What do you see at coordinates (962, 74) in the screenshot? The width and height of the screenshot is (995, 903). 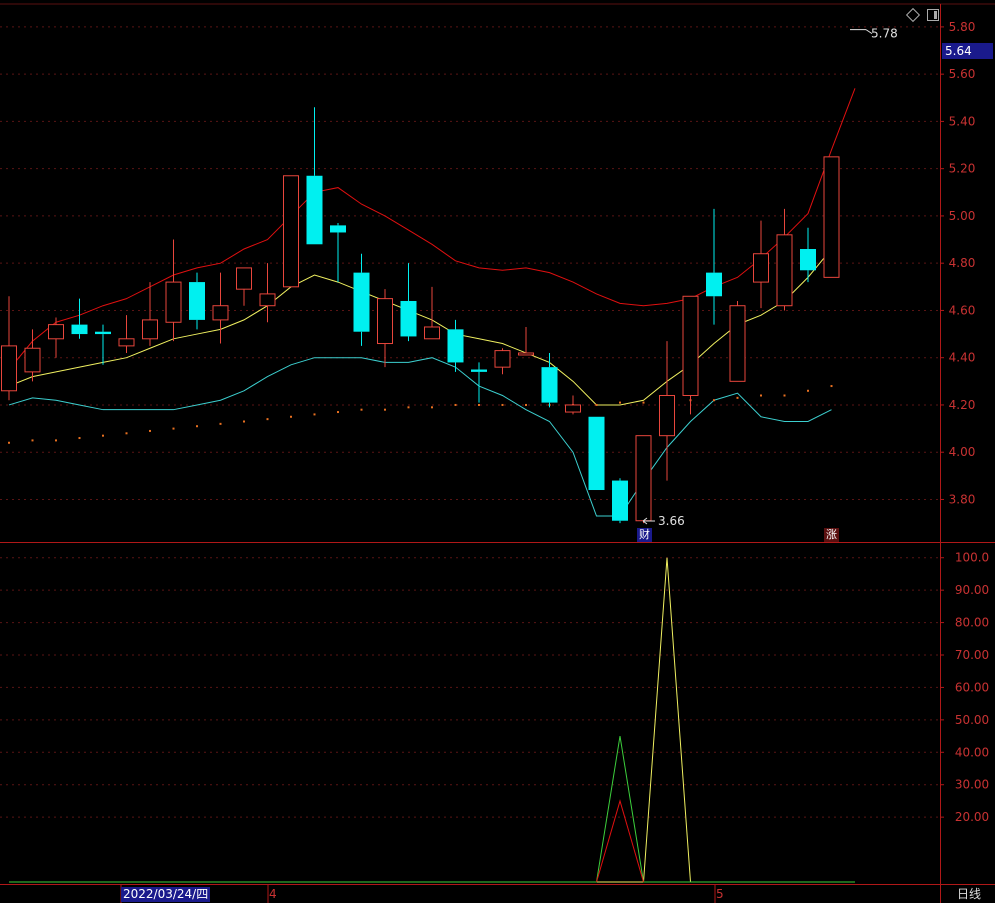 I see `main-y-tick-label: 5.60` at bounding box center [962, 74].